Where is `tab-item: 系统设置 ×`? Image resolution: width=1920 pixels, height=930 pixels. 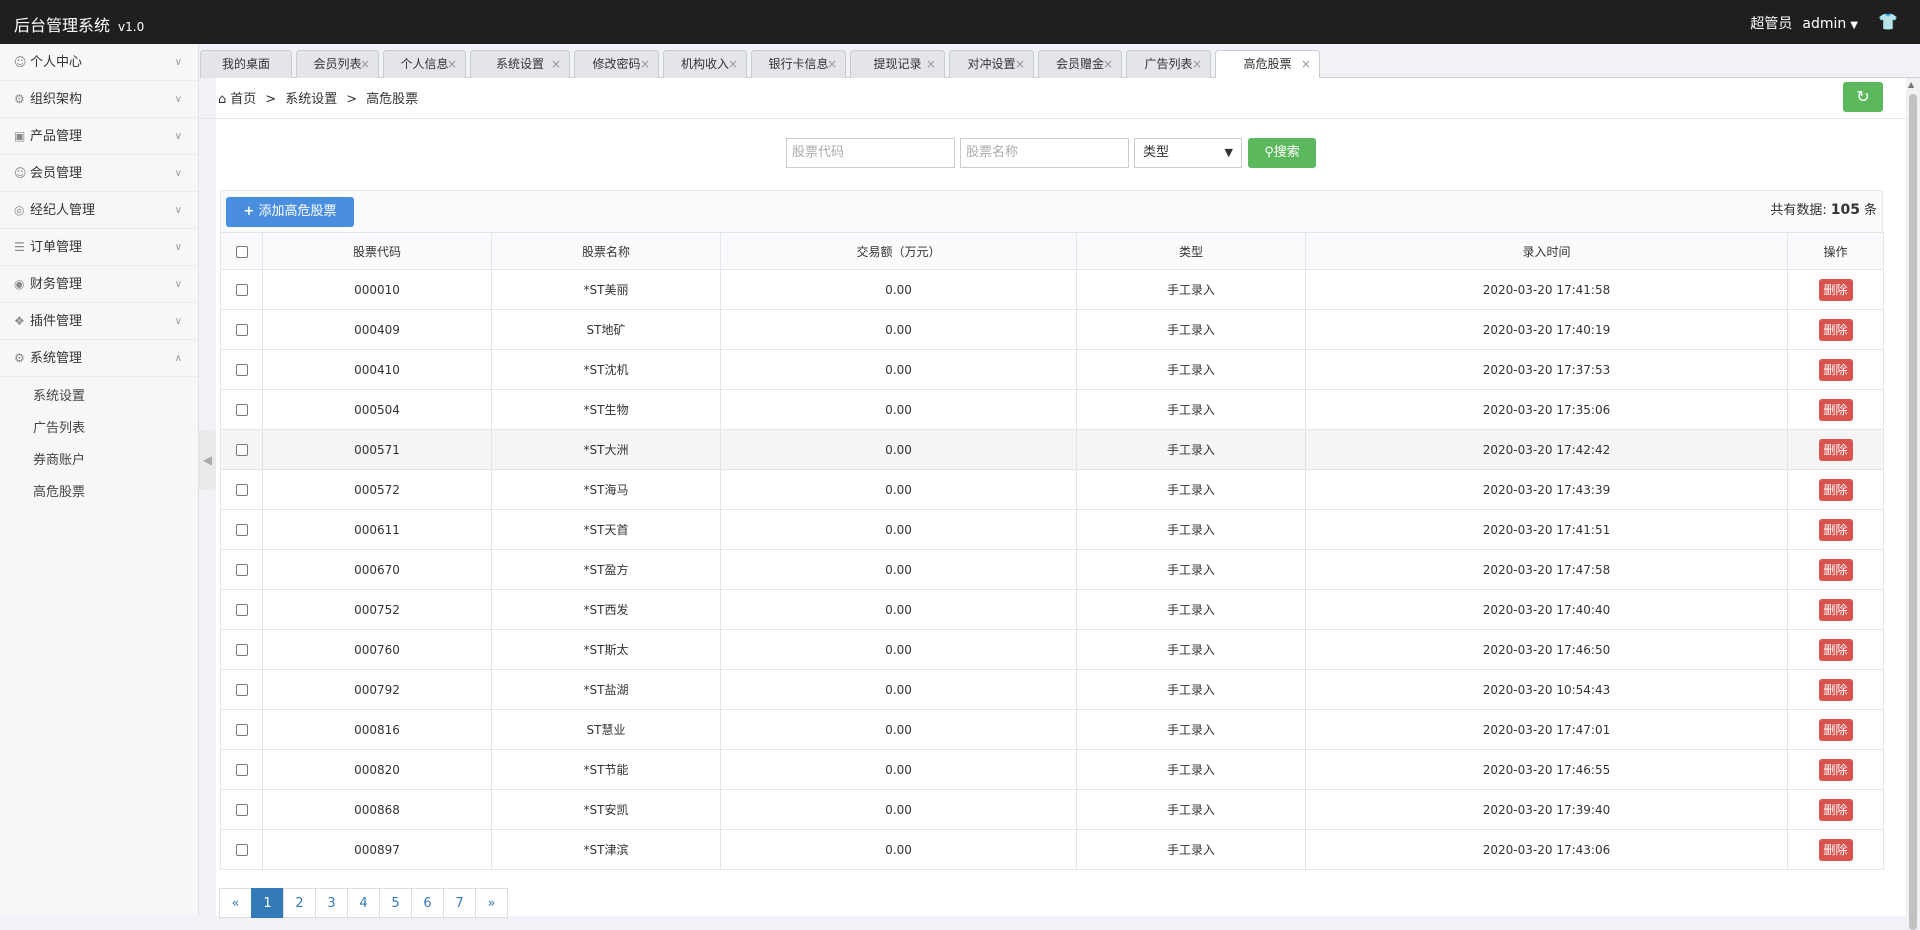 tab-item: 系统设置 × is located at coordinates (520, 64).